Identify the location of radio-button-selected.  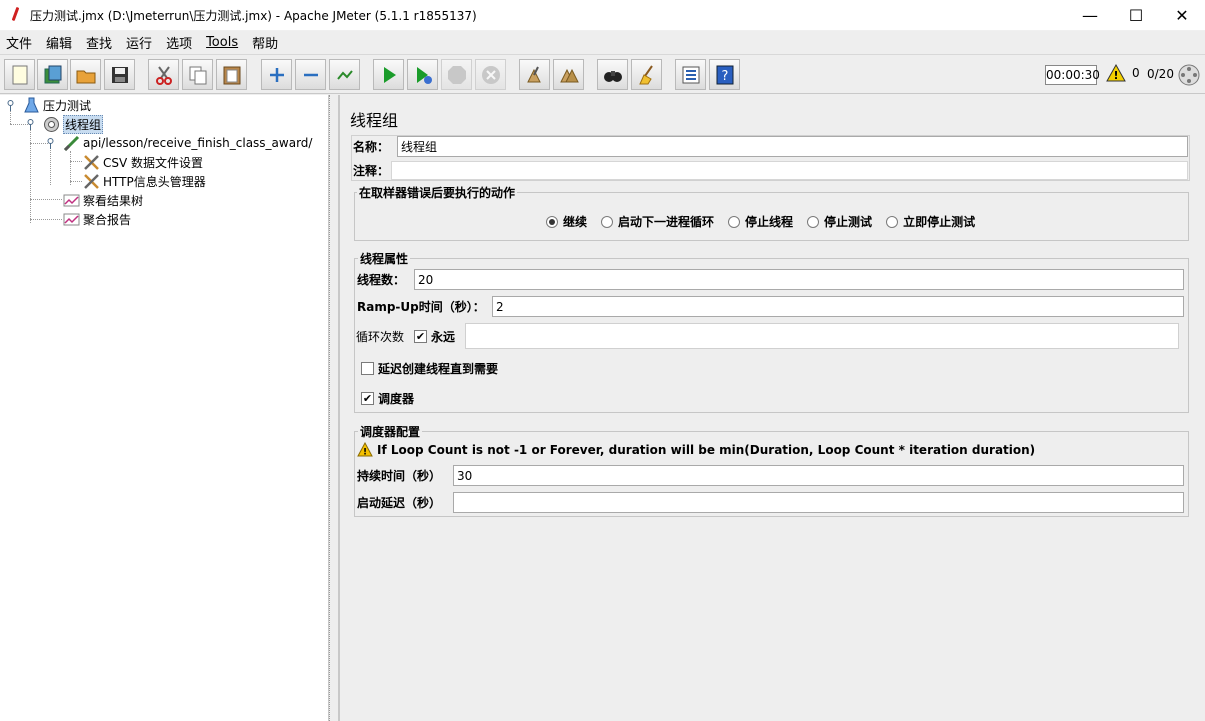
(552, 221).